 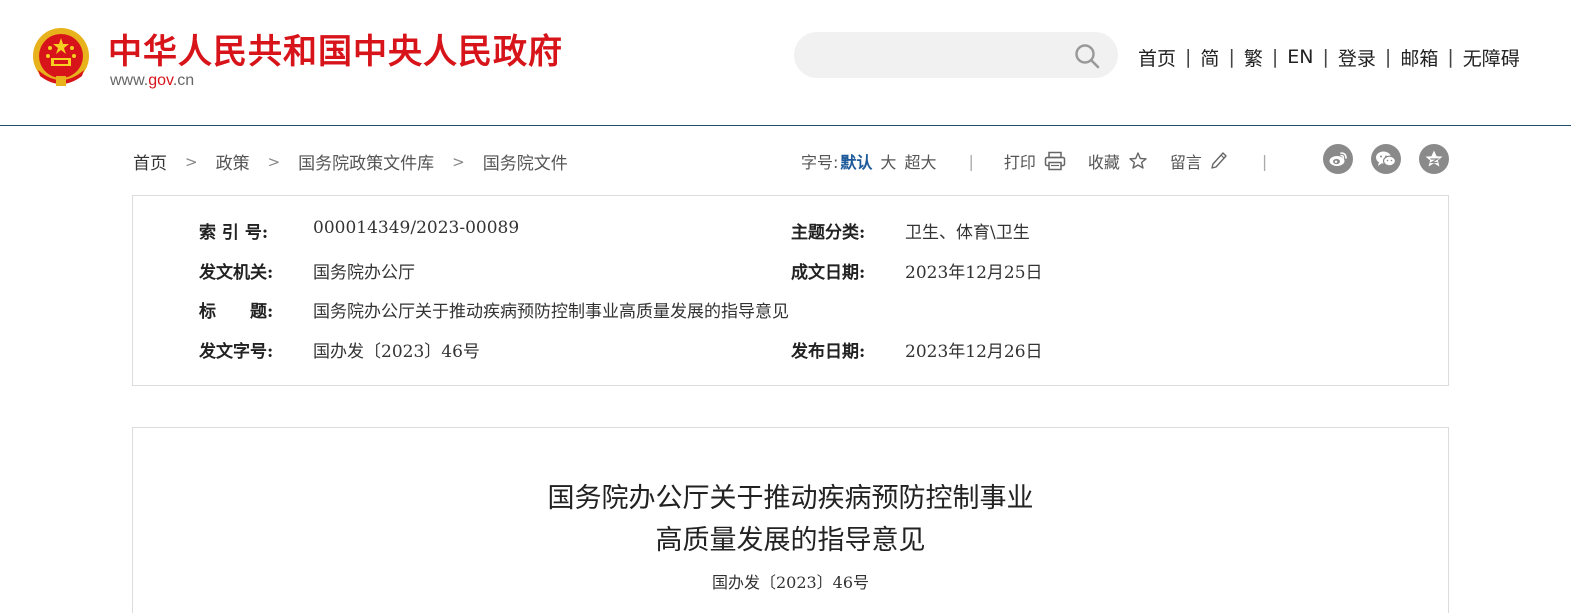 I want to click on index-number-value: 000014349/2023-00089, so click(x=416, y=228).